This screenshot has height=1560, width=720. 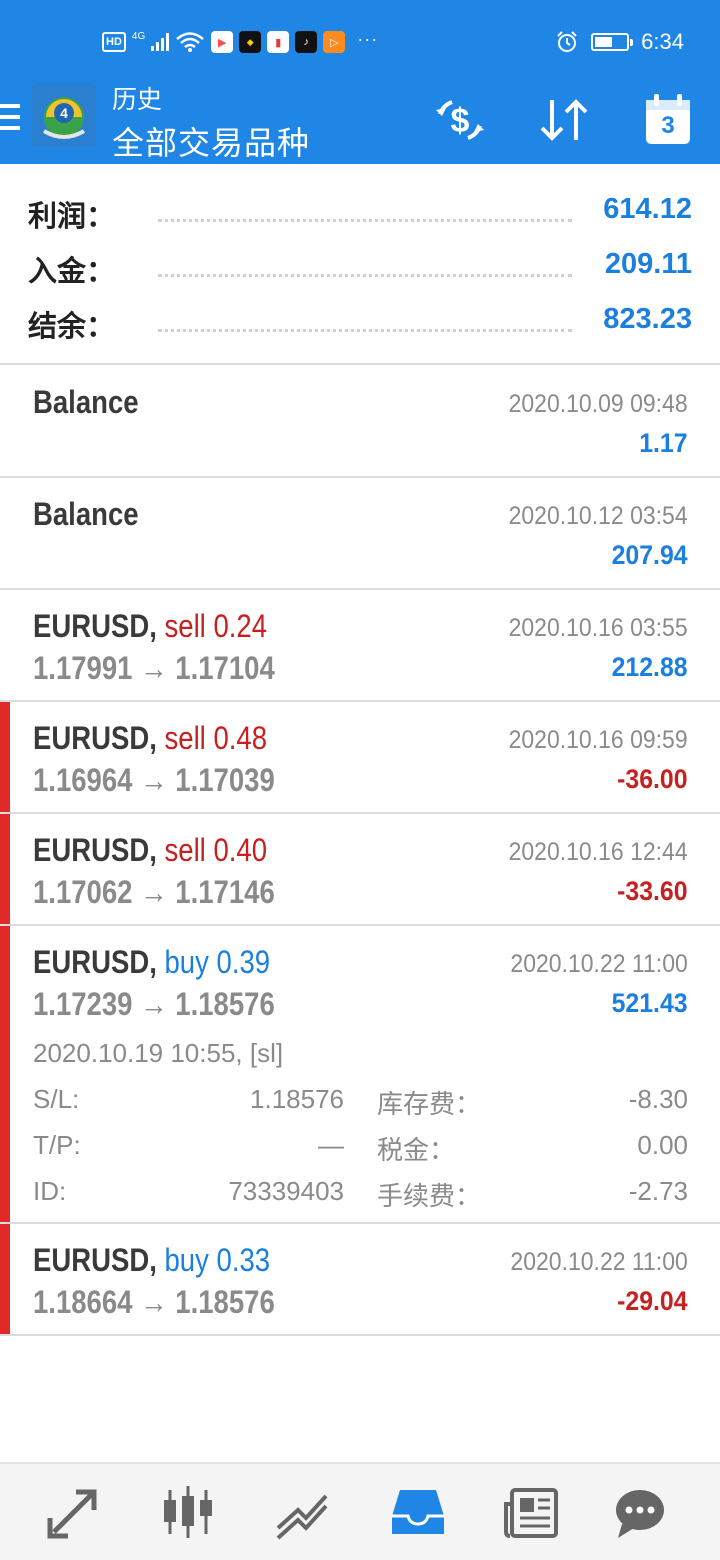 I want to click on order-open-time: 2020.10.19 10:55, [sl], so click(x=158, y=1053).